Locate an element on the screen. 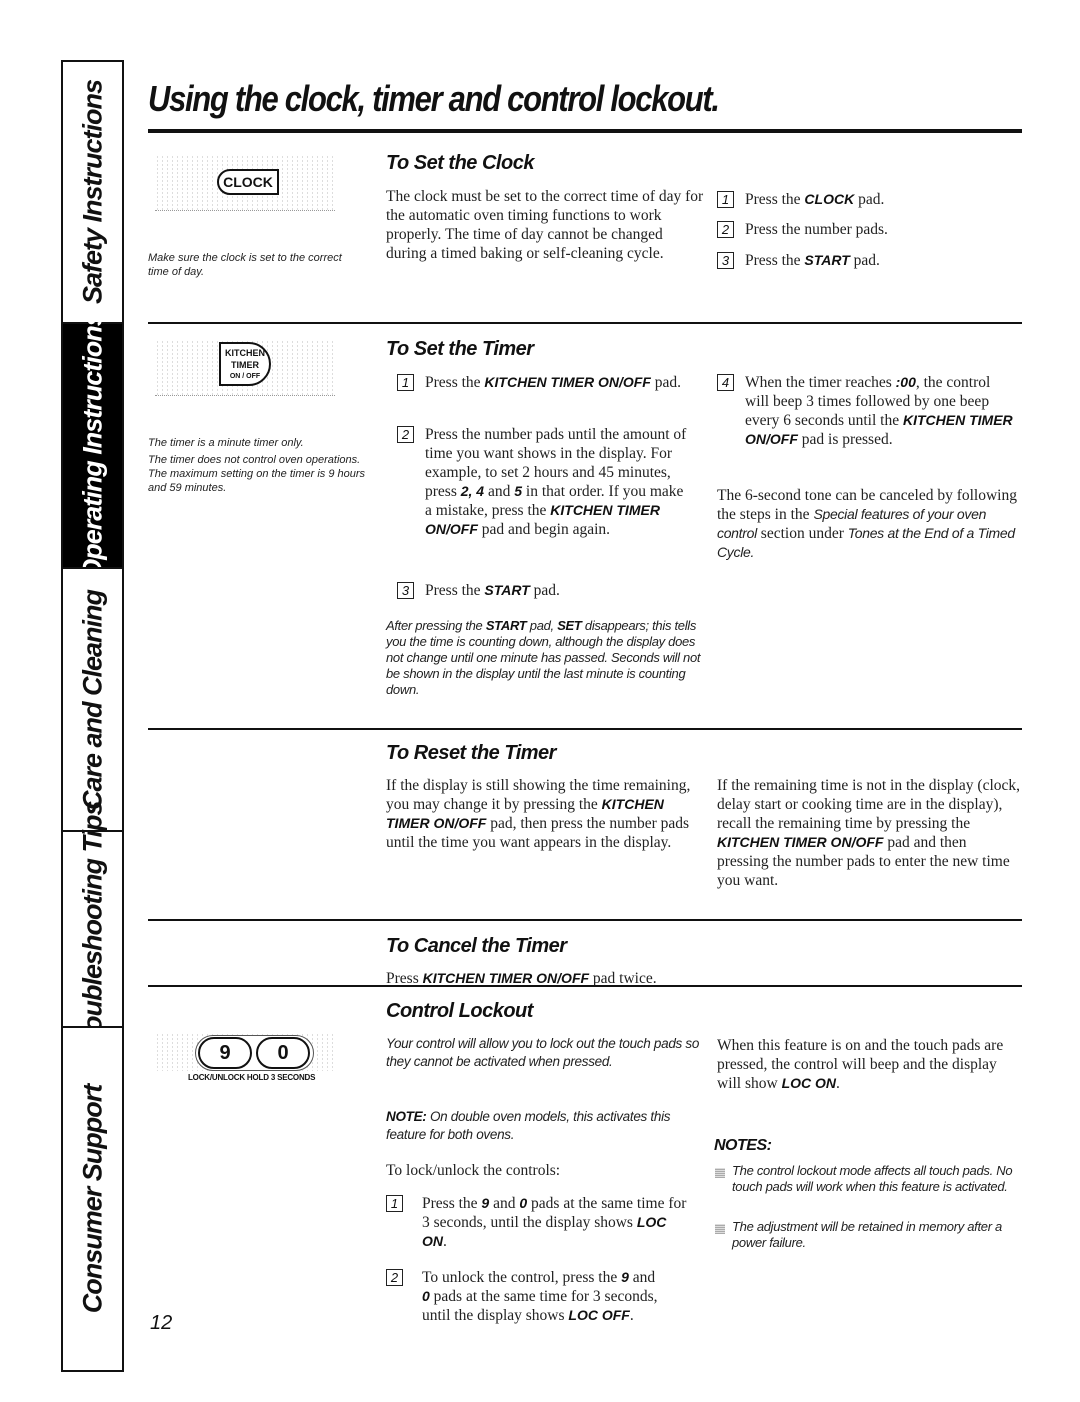  tab-label: Care and Cleaning is located at coordinates (92, 699).